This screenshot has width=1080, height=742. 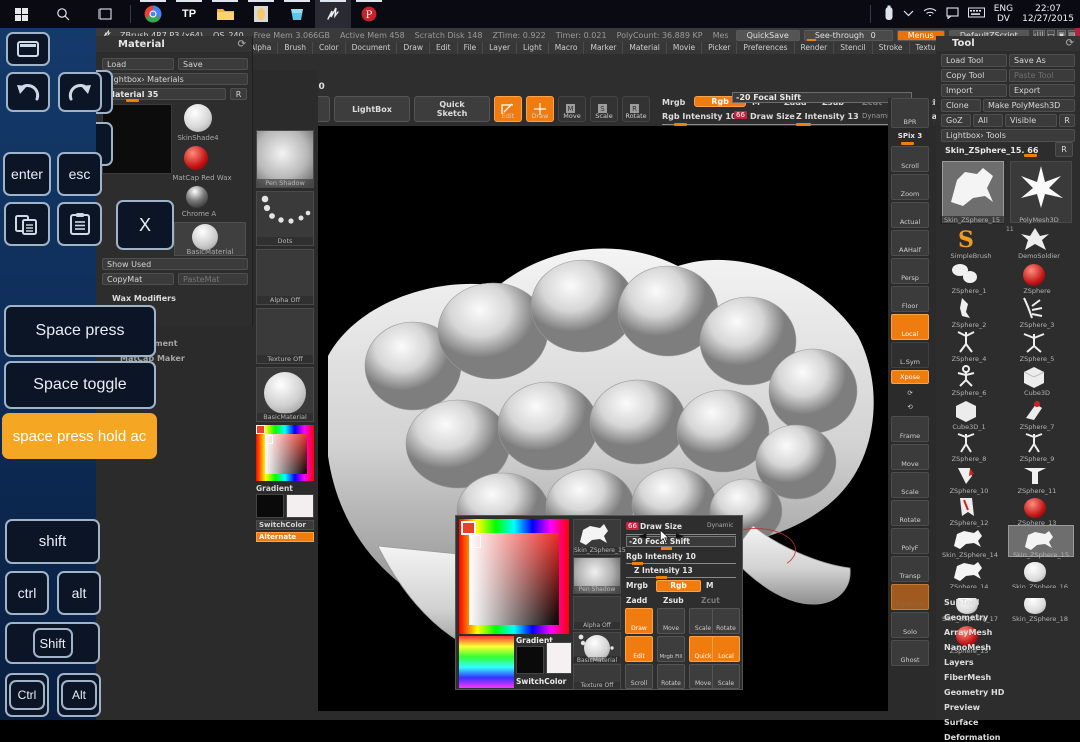 What do you see at coordinates (726, 649) in the screenshot?
I see `popup-local-button: Local` at bounding box center [726, 649].